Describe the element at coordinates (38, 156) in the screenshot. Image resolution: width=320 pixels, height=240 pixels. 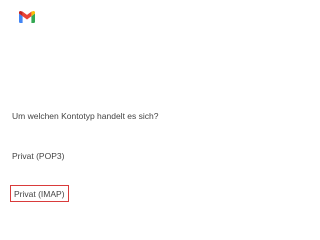
I see `option-private-pop3: Privat (POP3)` at that location.